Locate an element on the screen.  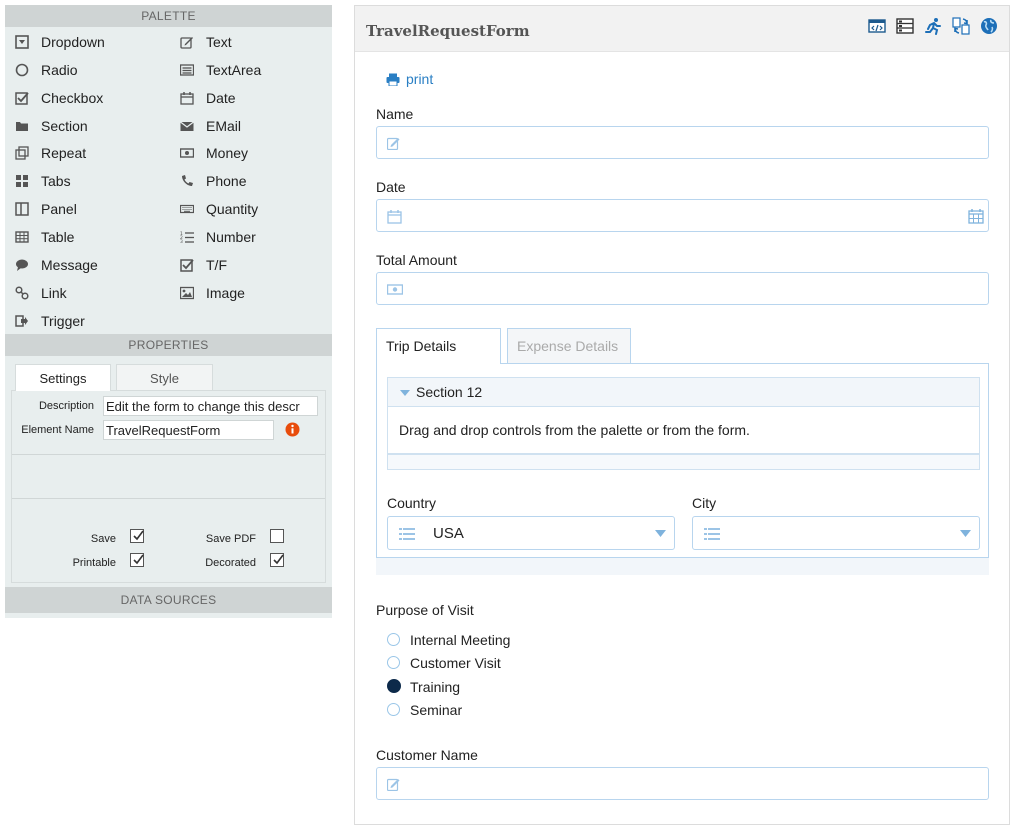
radio-label: Internal Meeting is located at coordinates (460, 640).